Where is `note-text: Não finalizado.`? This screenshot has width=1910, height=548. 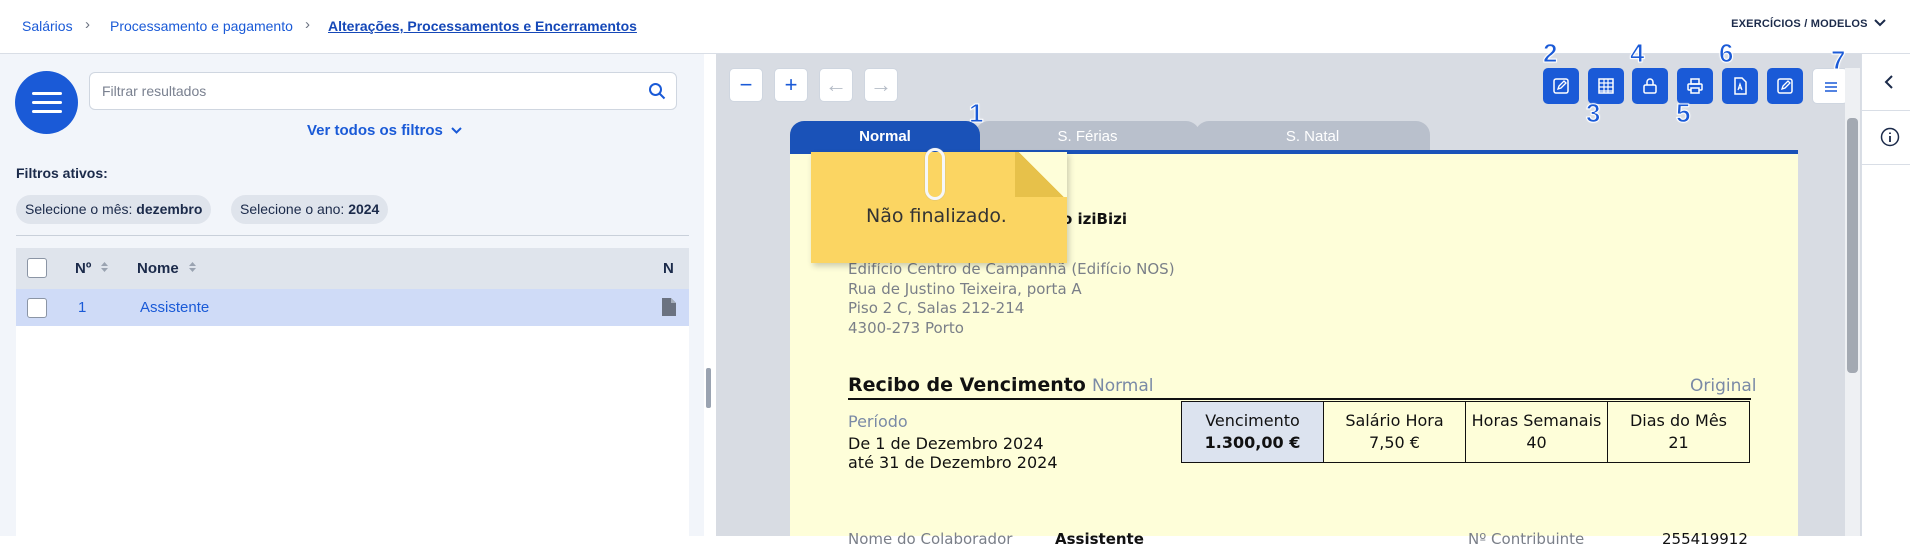
note-text: Não finalizado. is located at coordinates (936, 216).